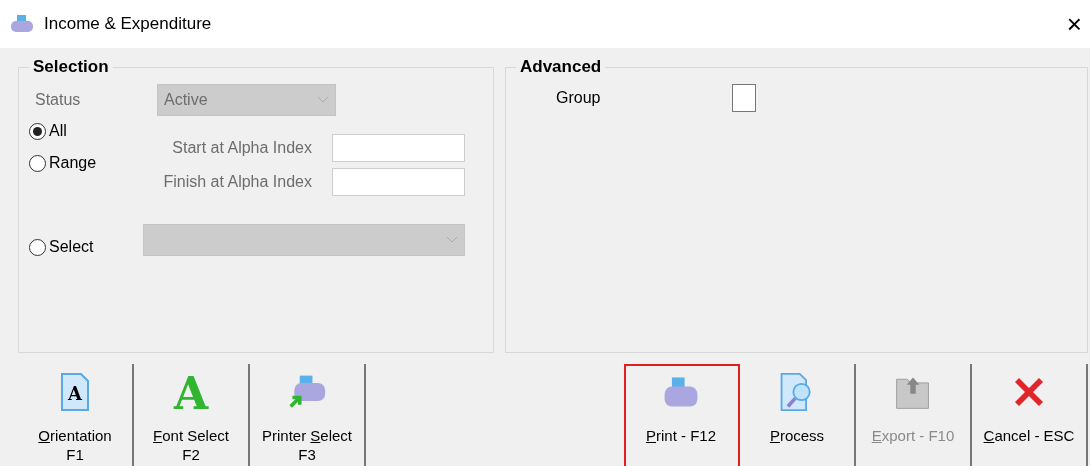 This screenshot has height=466, width=1090. What do you see at coordinates (61, 247) in the screenshot?
I see `radio-option: Select` at bounding box center [61, 247].